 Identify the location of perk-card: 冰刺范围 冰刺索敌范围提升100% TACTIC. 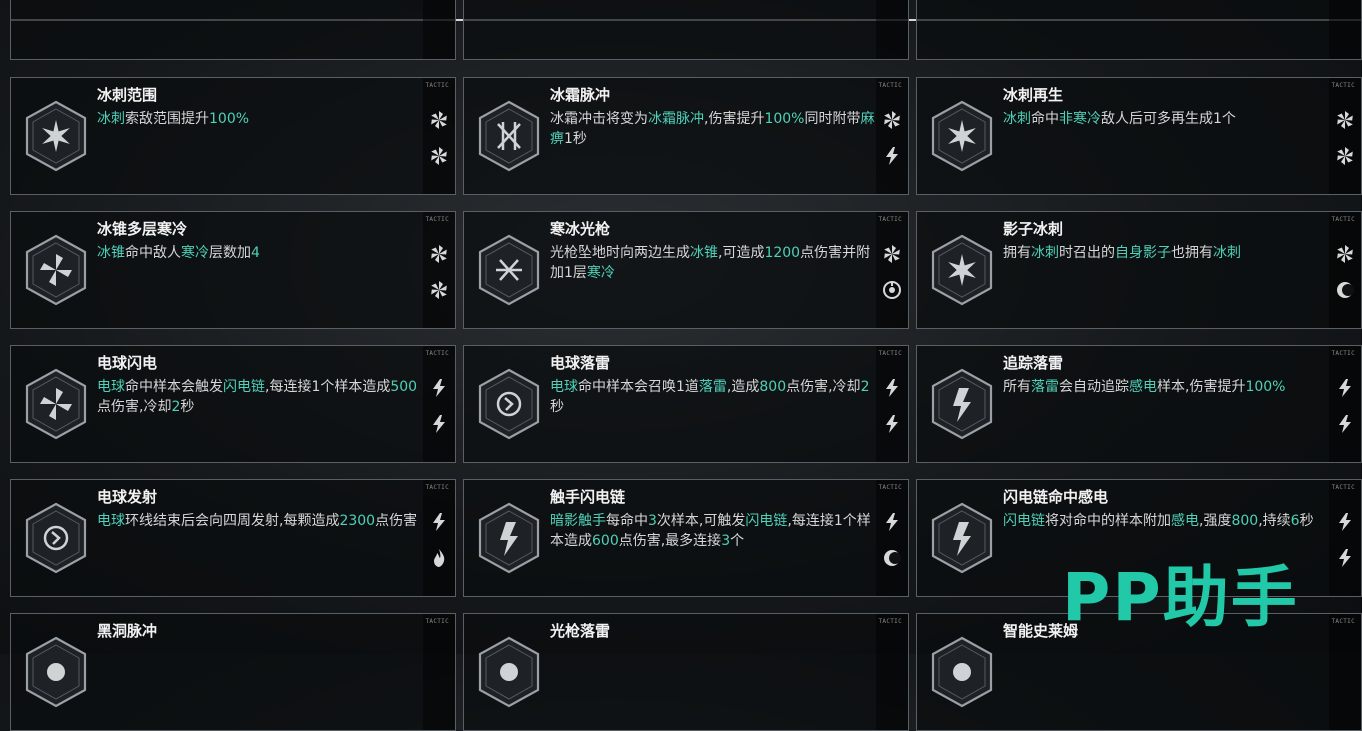
(233, 136).